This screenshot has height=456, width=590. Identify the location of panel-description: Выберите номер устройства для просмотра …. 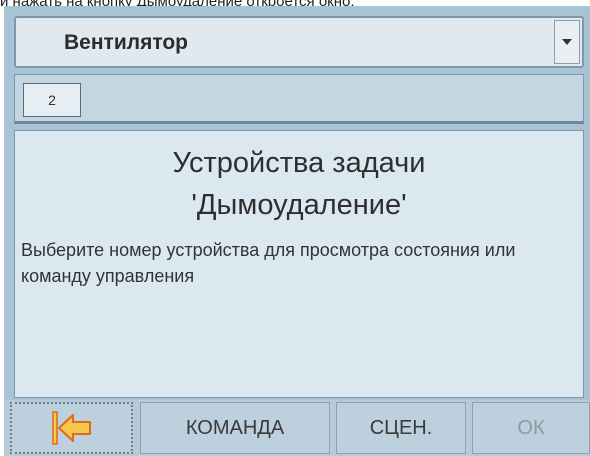
(268, 263).